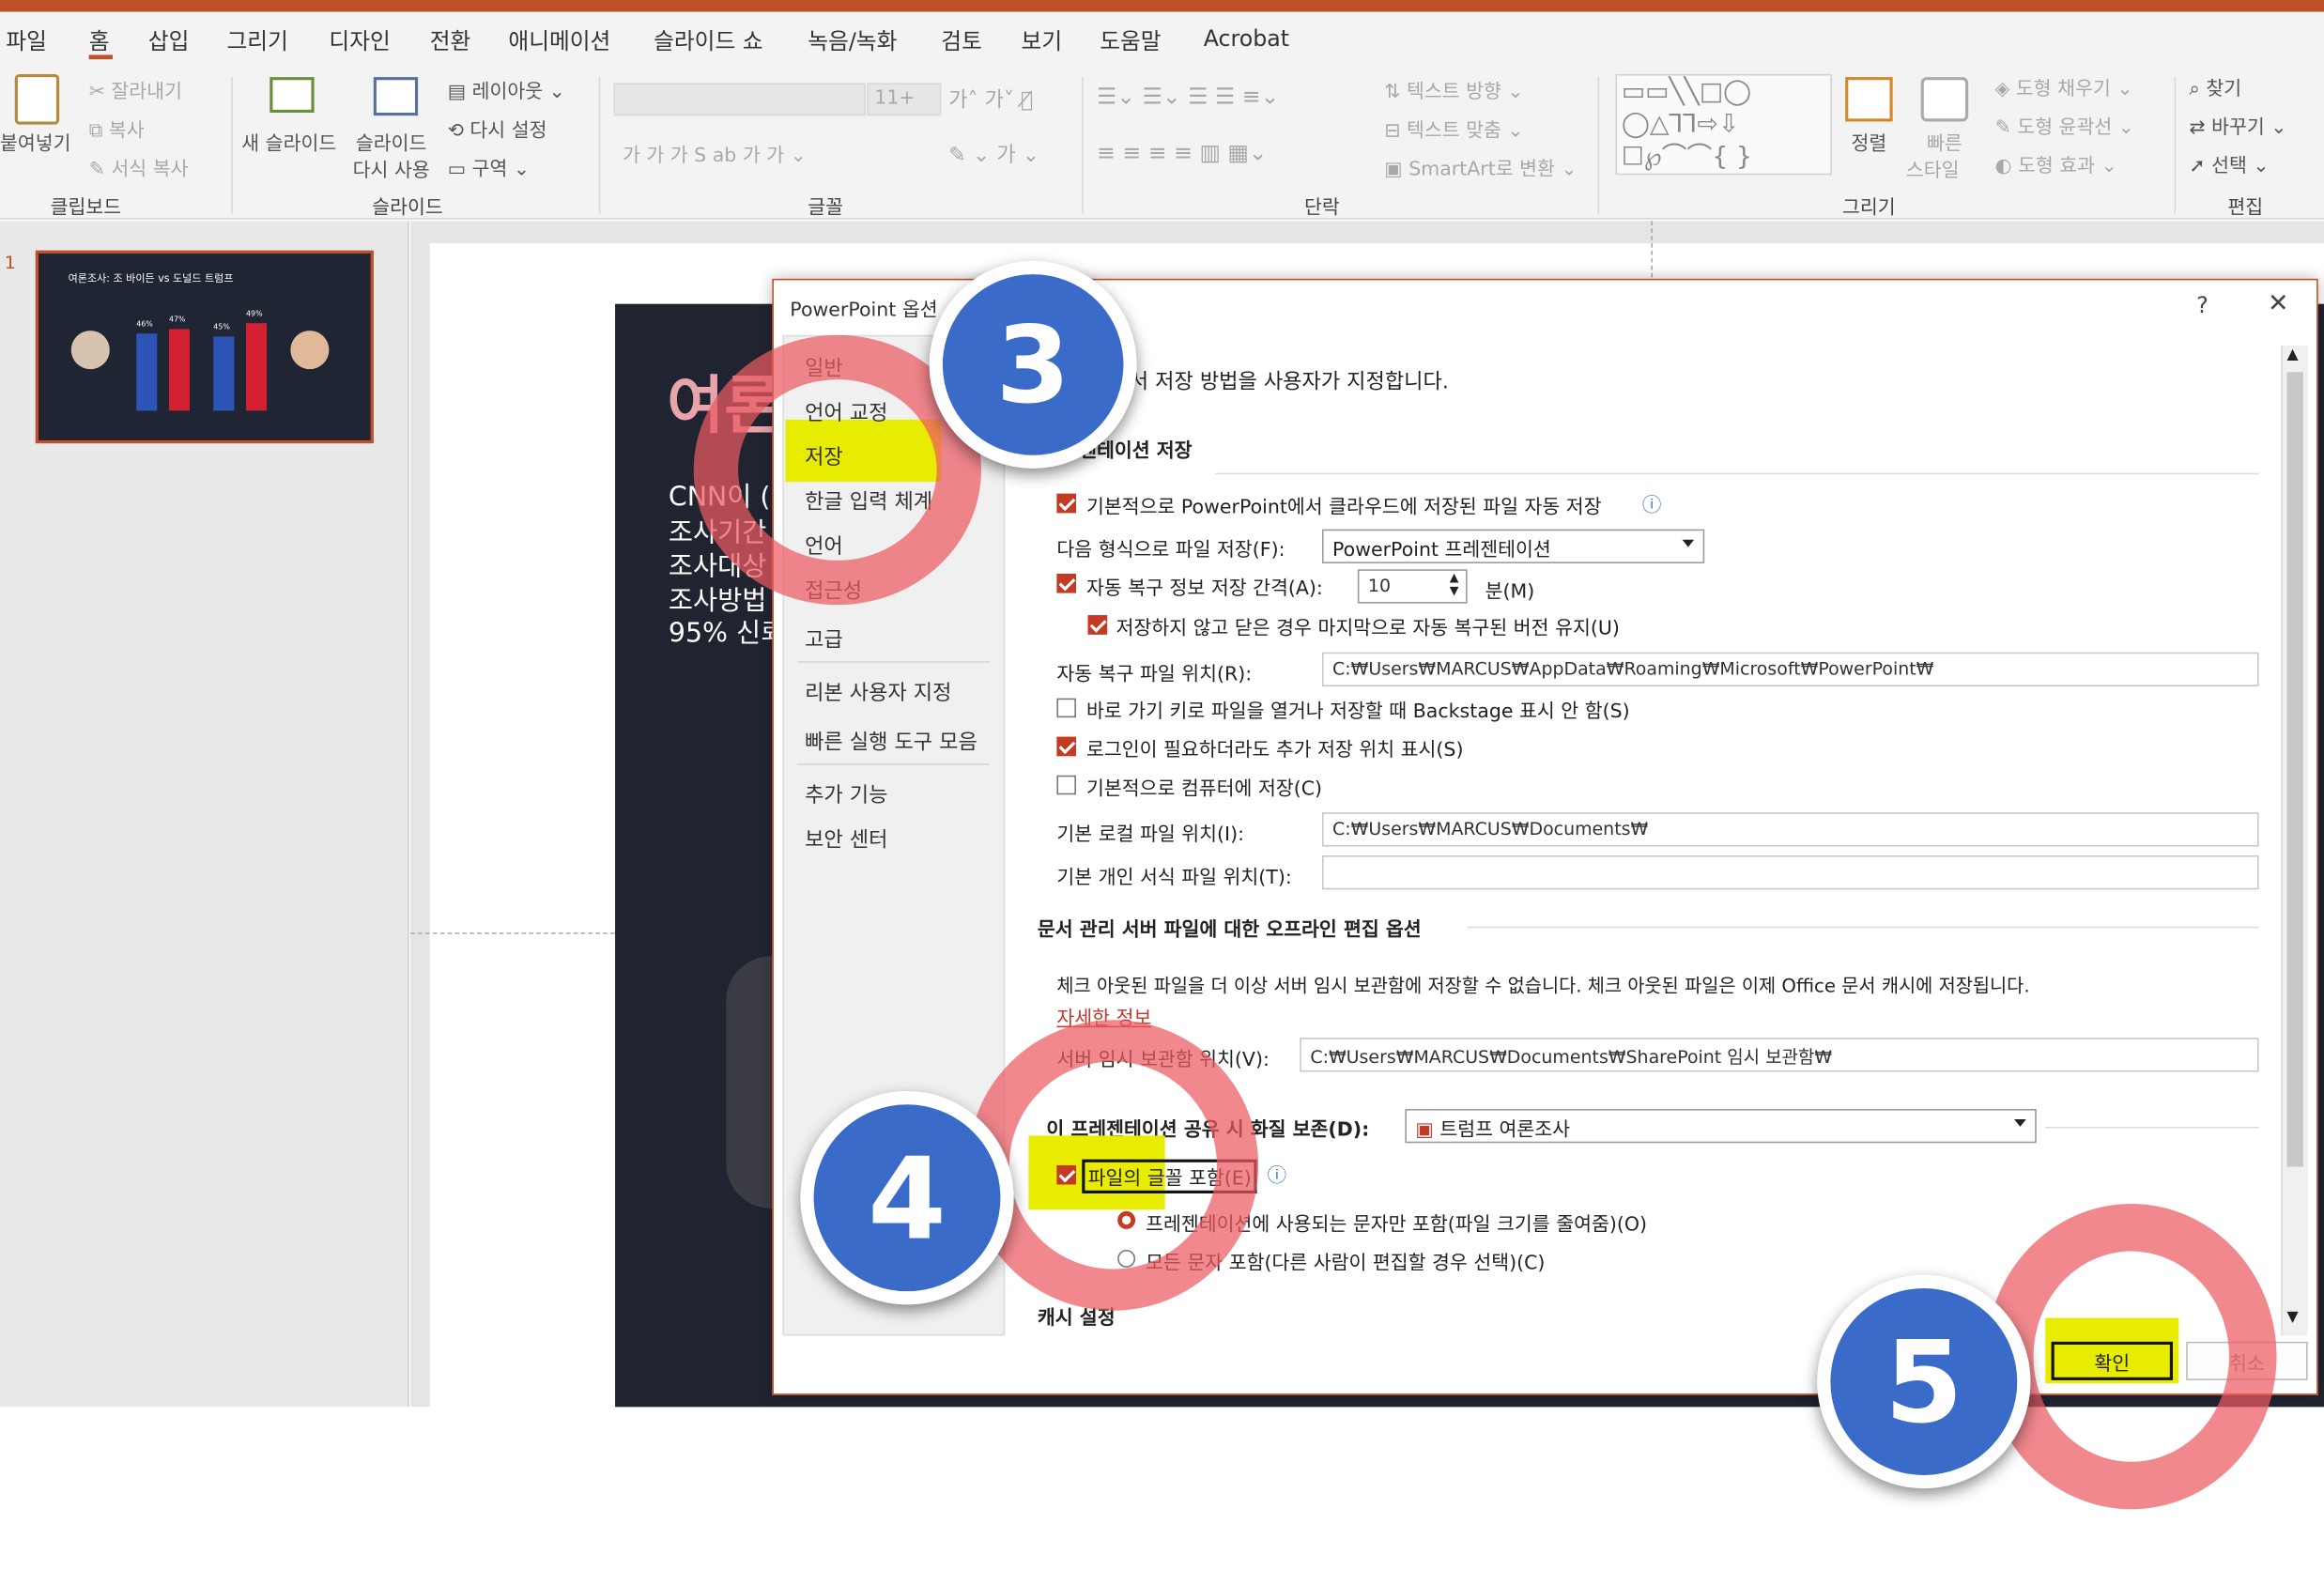 The width and height of the screenshot is (2324, 1570). I want to click on nav-item-addins: 추가 기능, so click(846, 794).